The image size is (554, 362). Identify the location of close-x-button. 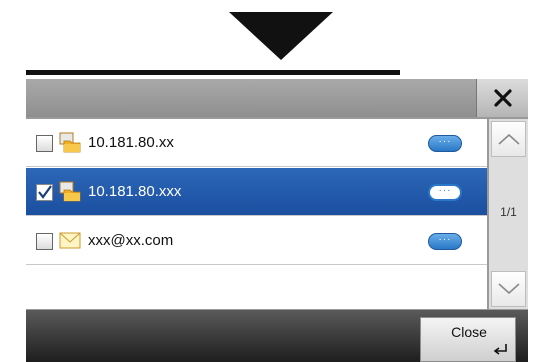
(502, 98).